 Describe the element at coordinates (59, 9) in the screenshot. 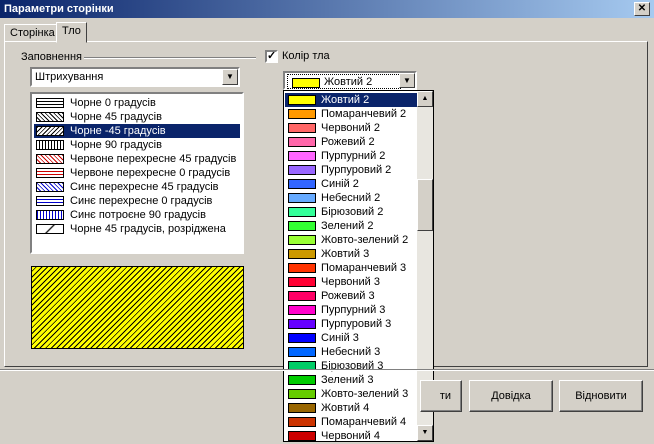

I see `window-title: Параметри сторінки` at that location.